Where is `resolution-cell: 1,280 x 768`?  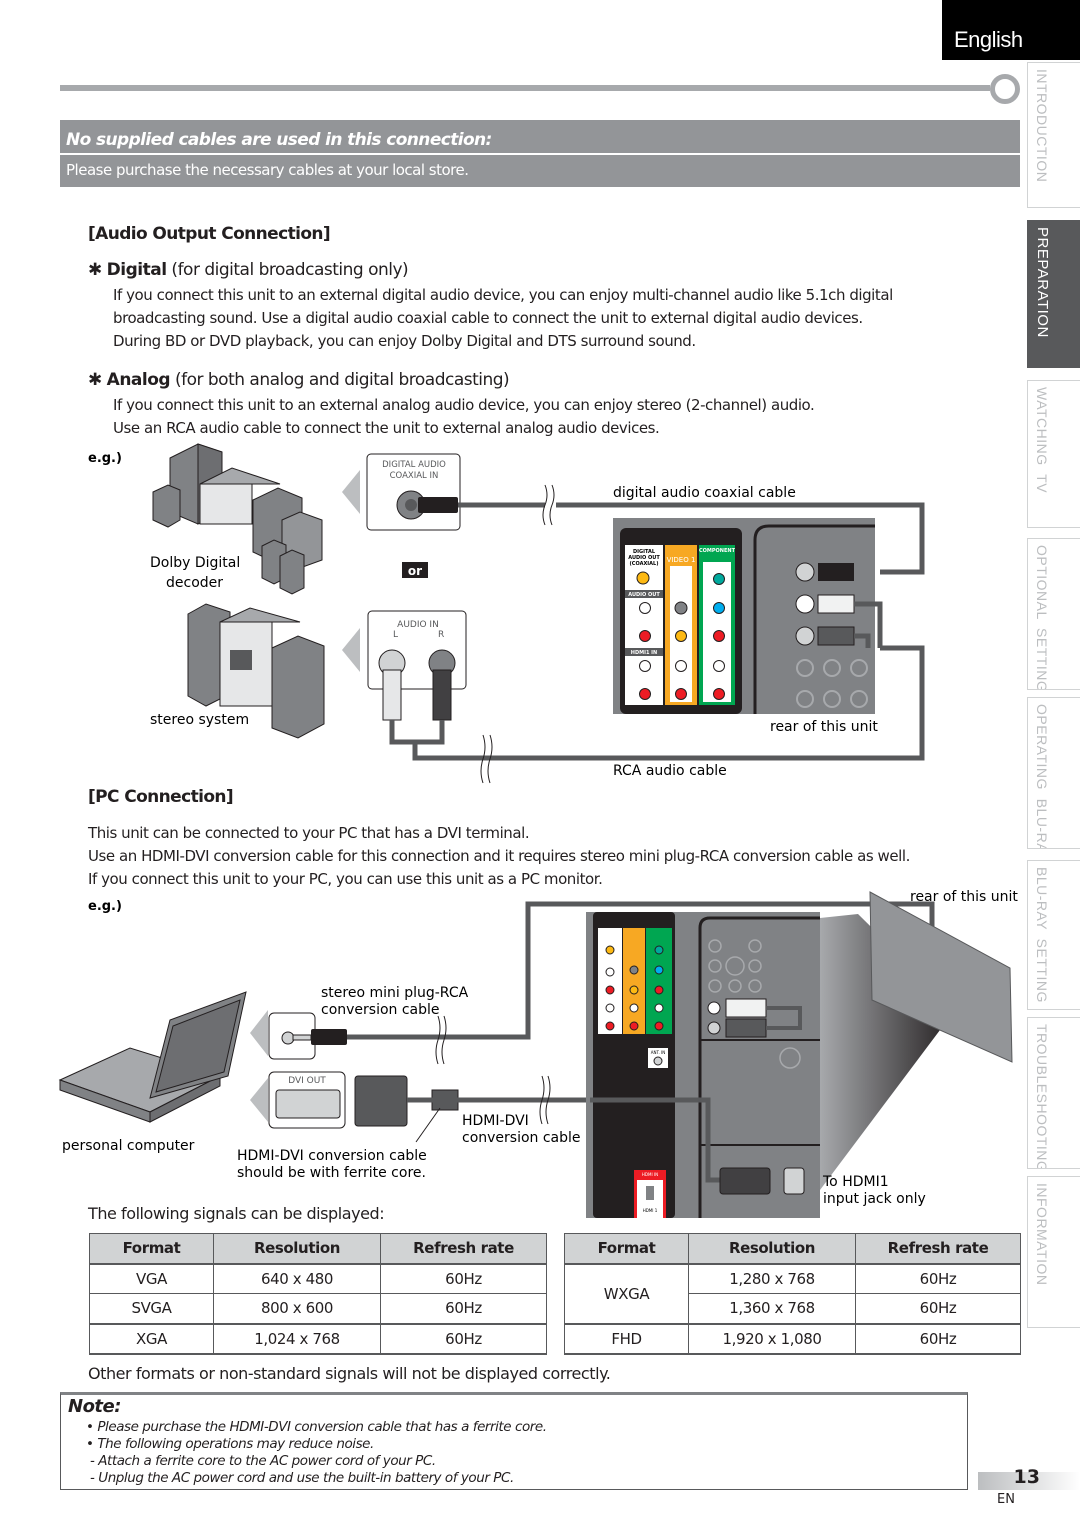
resolution-cell: 1,280 x 768 is located at coordinates (772, 1278).